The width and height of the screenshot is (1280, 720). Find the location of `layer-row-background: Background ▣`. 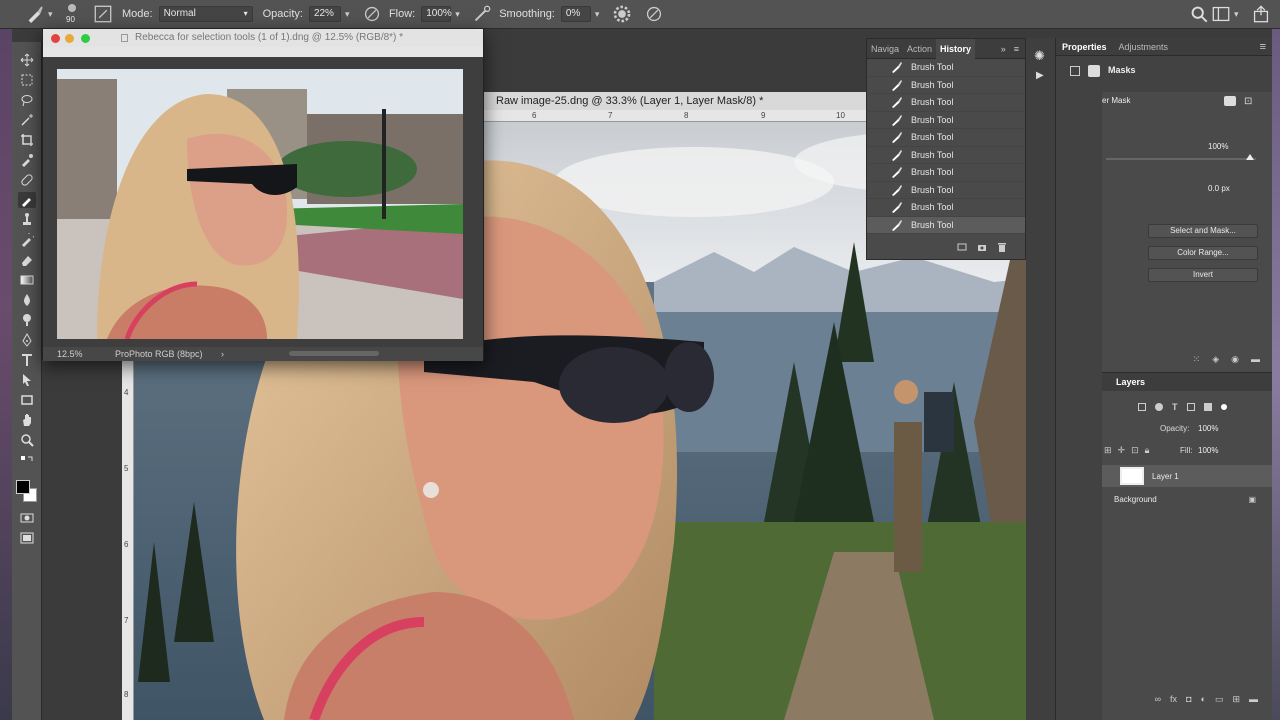

layer-row-background: Background ▣ is located at coordinates (1187, 499).